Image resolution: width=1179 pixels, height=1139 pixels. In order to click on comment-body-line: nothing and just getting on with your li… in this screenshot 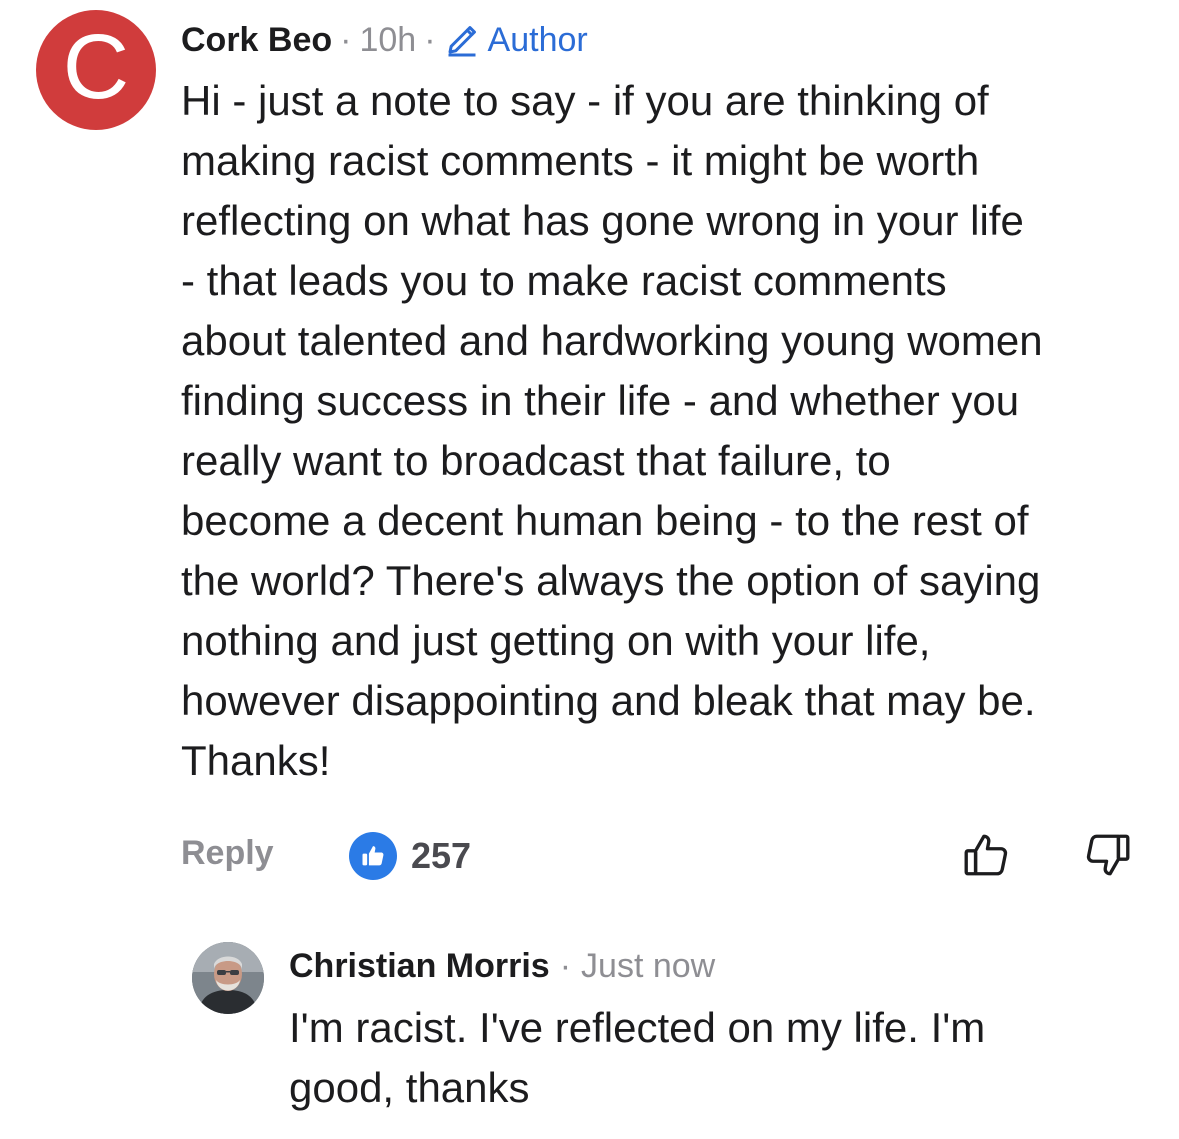, I will do `click(556, 640)`.